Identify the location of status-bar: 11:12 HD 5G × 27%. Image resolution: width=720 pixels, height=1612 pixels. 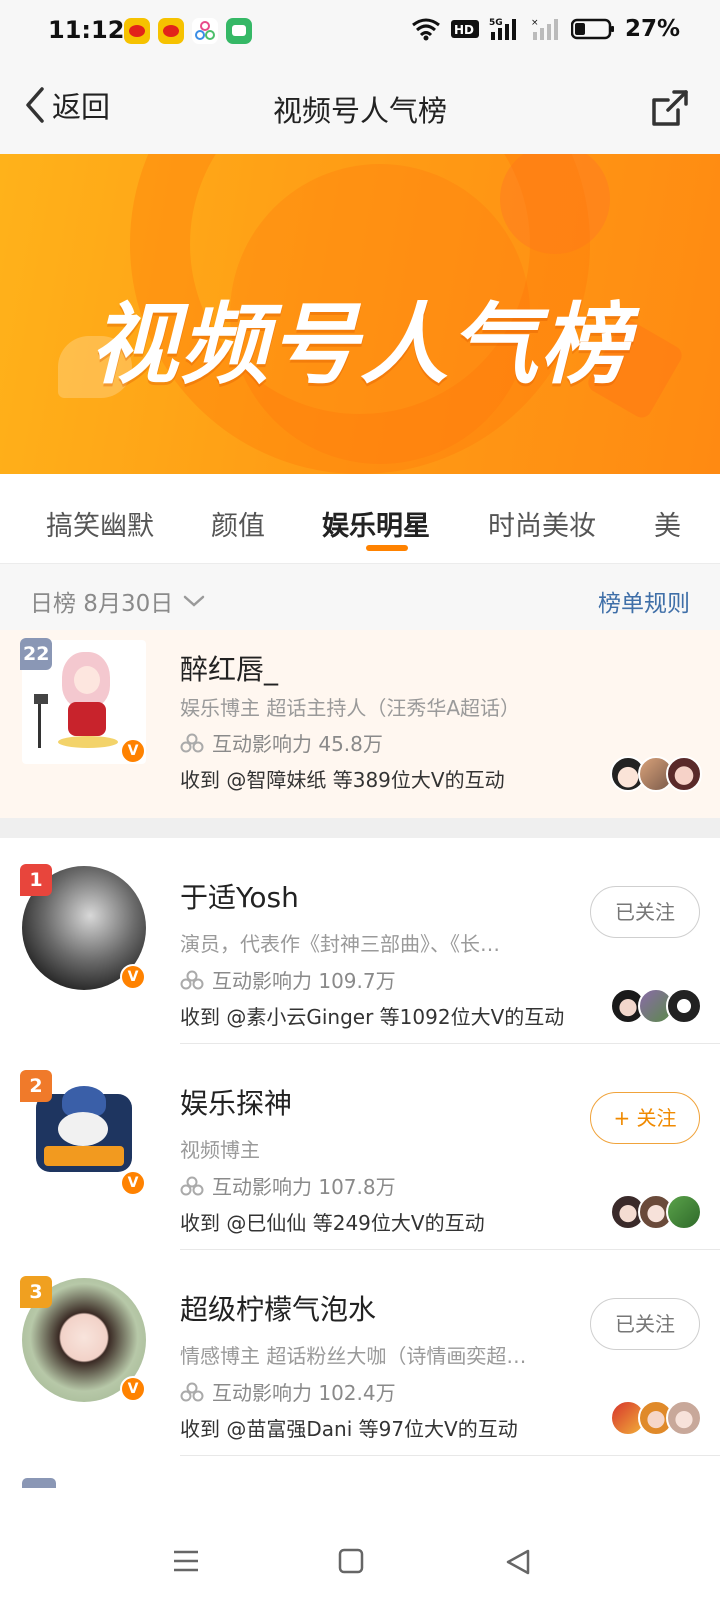
(360, 32).